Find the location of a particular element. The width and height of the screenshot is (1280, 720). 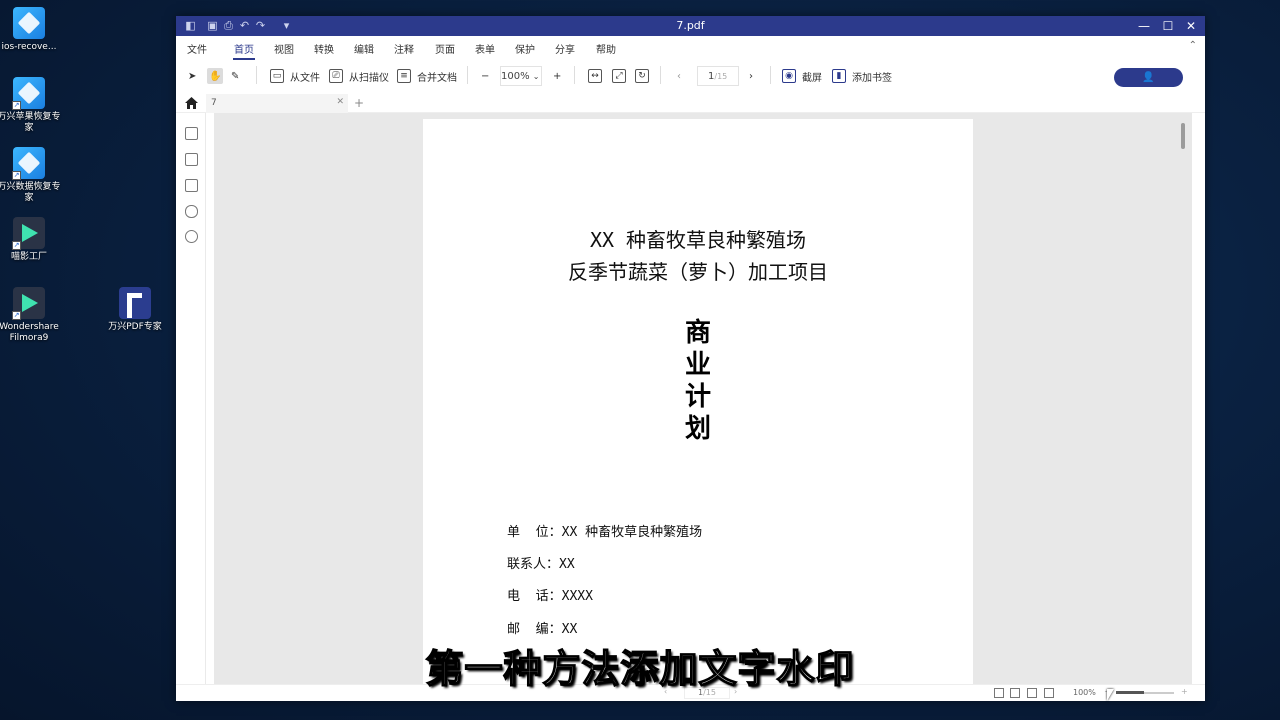

menu-form: 表单 is located at coordinates (485, 48).